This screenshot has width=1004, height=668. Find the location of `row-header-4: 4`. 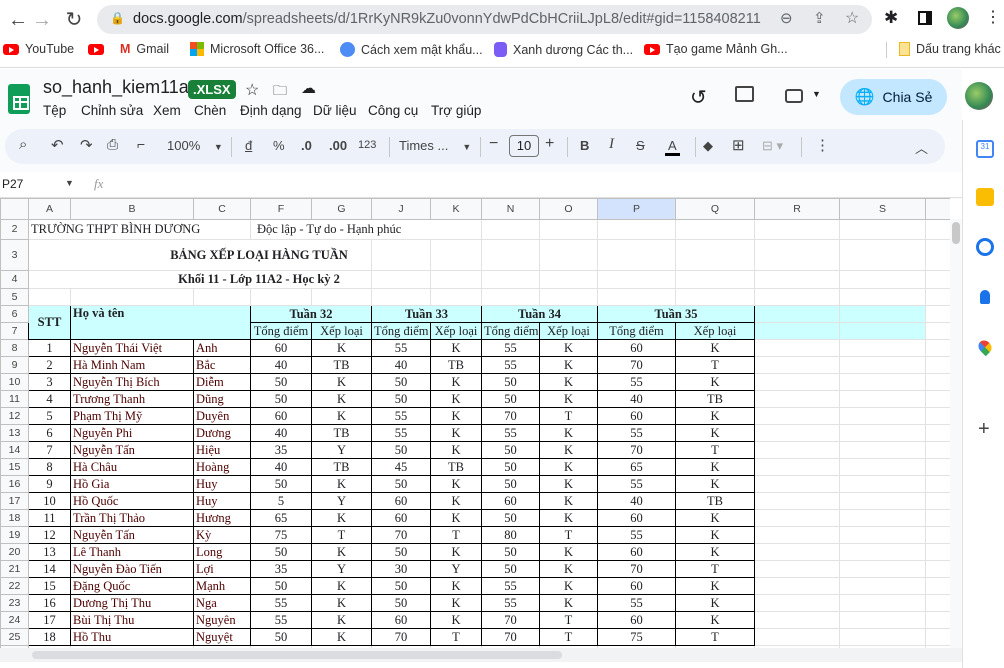

row-header-4: 4 is located at coordinates (14, 279).